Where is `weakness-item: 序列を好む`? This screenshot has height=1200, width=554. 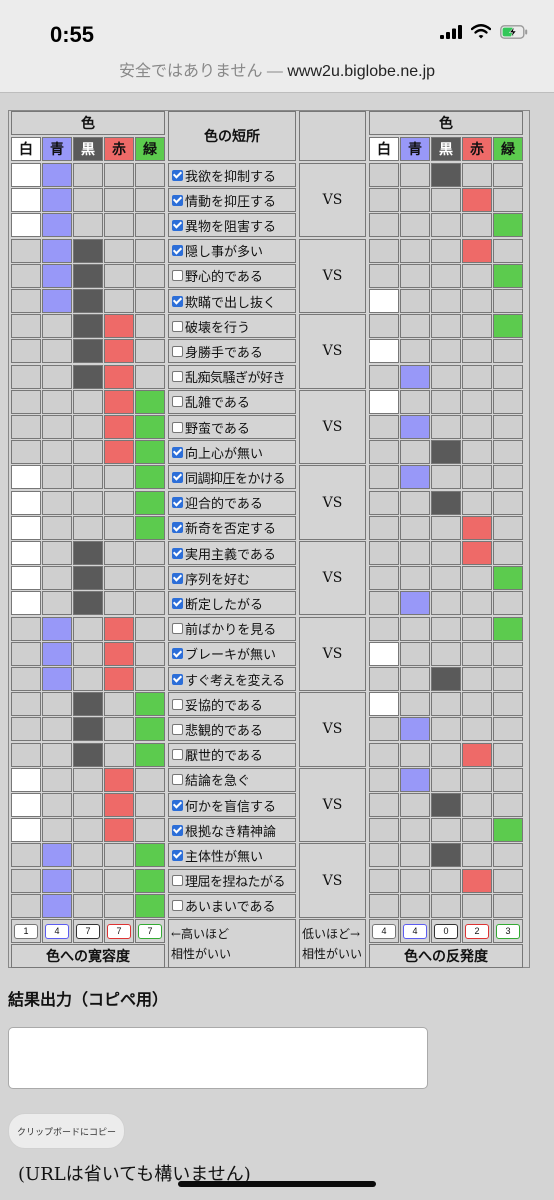
weakness-item: 序列を好む is located at coordinates (232, 578).